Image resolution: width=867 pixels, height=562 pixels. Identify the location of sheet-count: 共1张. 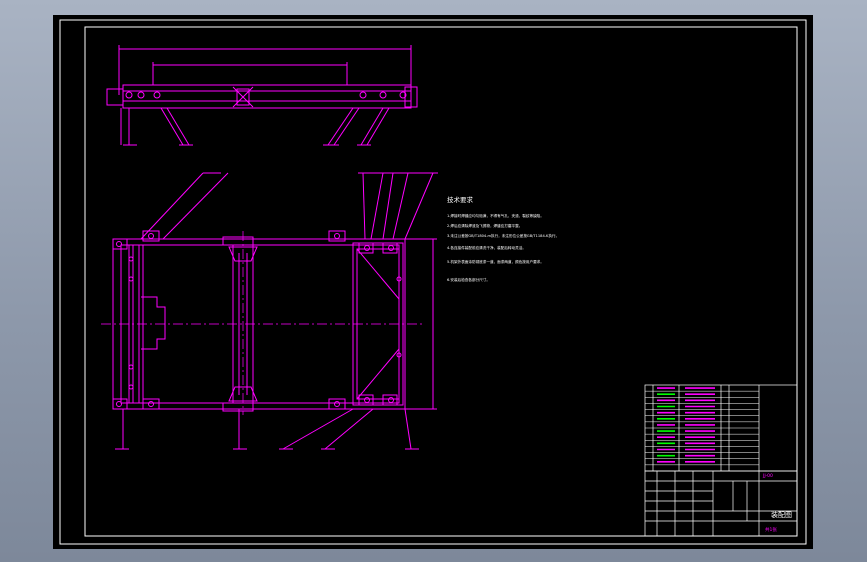
(771, 529).